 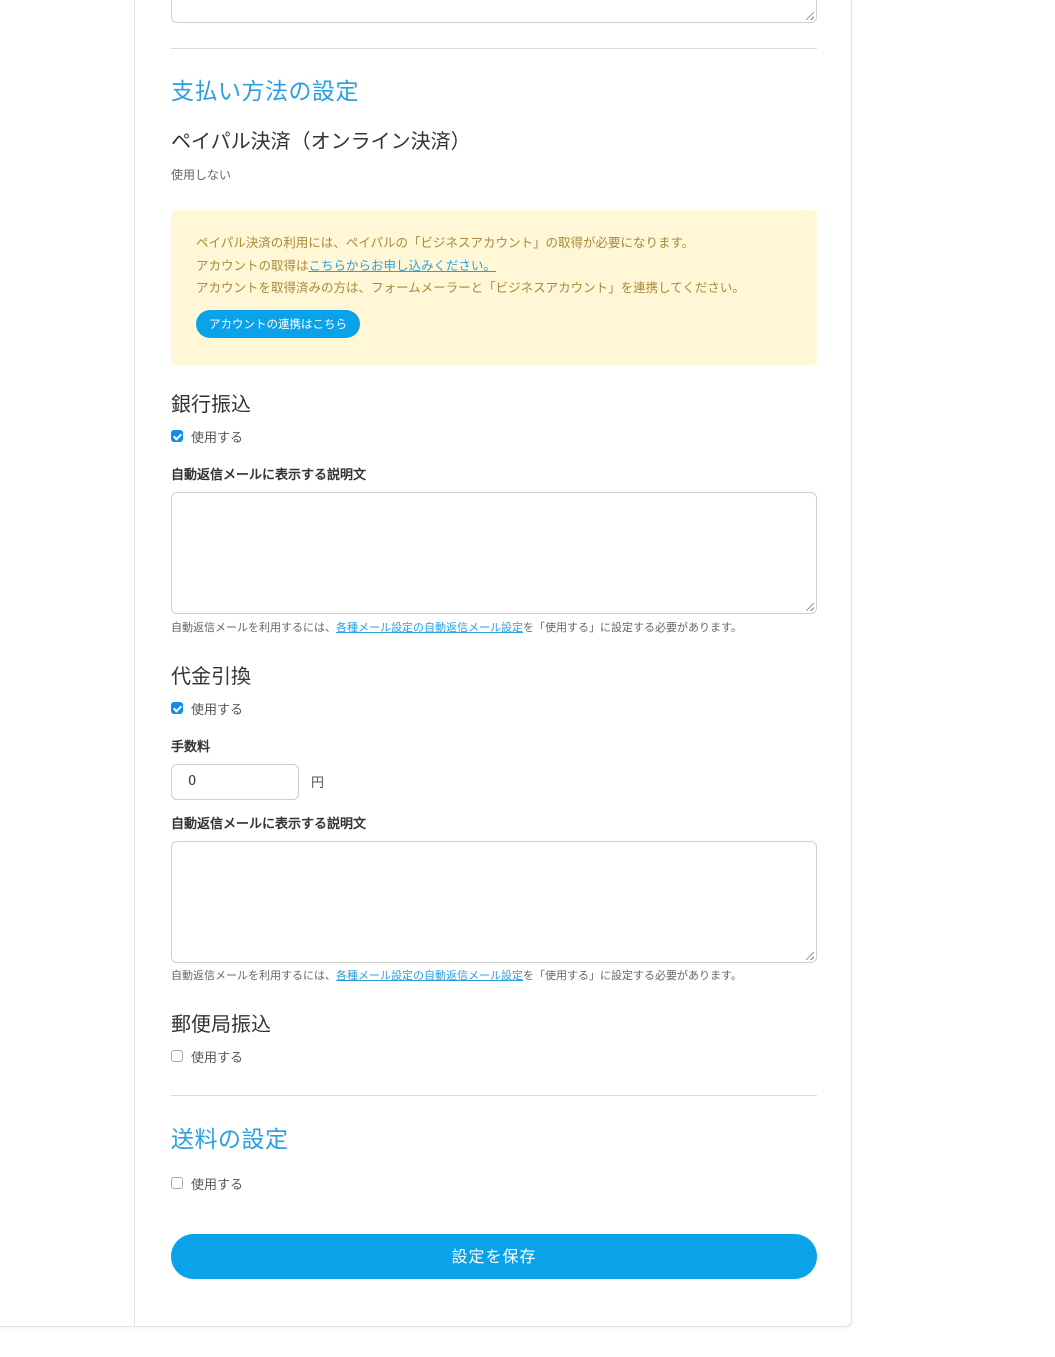 What do you see at coordinates (278, 323) in the screenshot?
I see `paypal-connect-button: アカウントの連携はこちら` at bounding box center [278, 323].